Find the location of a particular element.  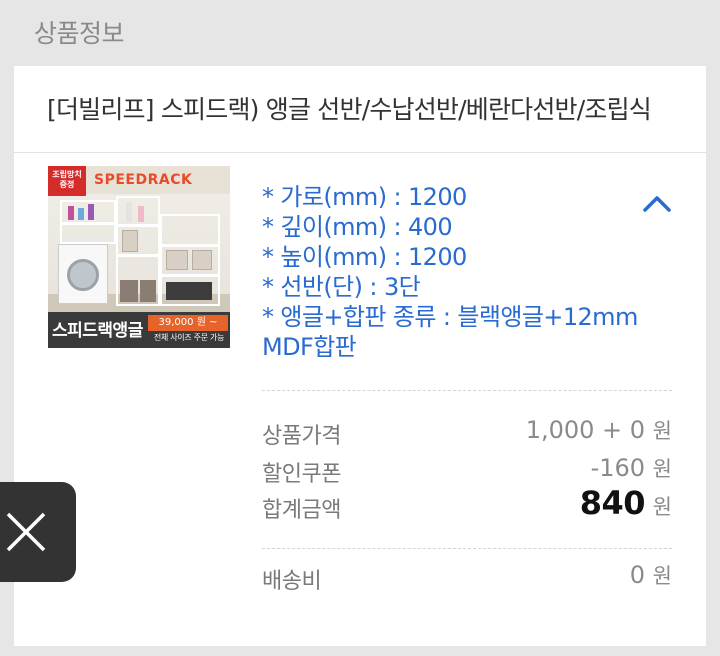

section-header: 상품정보 is located at coordinates (360, 33).